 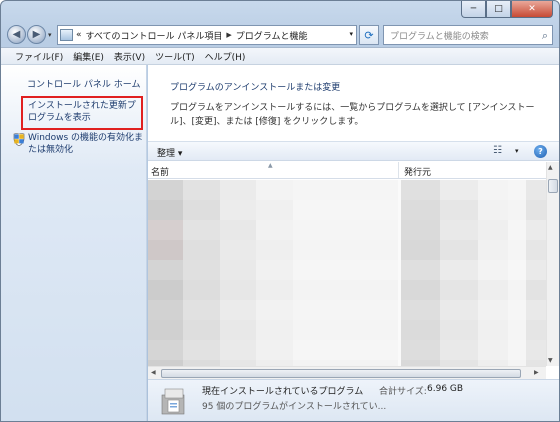 What do you see at coordinates (536, 372) in the screenshot?
I see `scroll-right-icon: ▶` at bounding box center [536, 372].